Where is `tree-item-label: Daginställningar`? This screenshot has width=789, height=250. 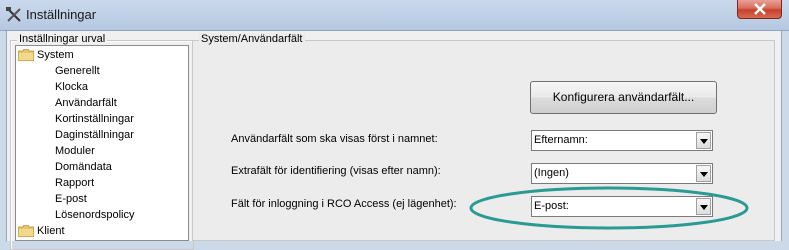 tree-item-label: Daginställningar is located at coordinates (94, 135).